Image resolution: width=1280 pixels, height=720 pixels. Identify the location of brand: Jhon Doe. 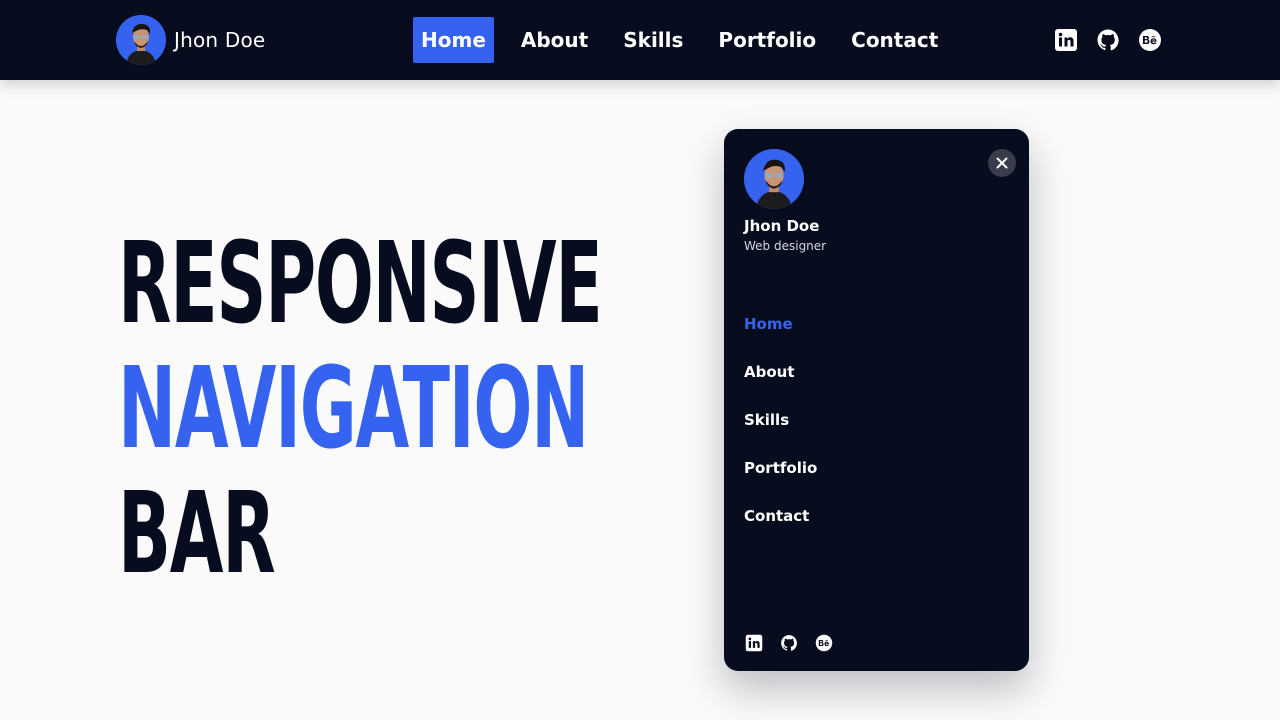
(190, 40).